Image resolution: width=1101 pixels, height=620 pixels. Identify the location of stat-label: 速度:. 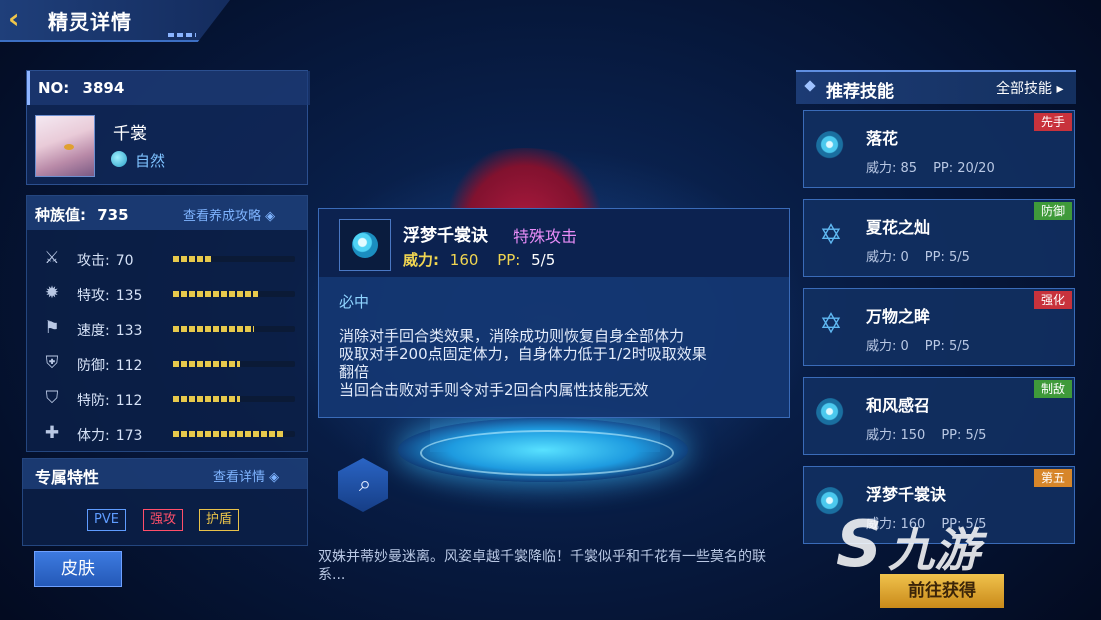
(93, 331).